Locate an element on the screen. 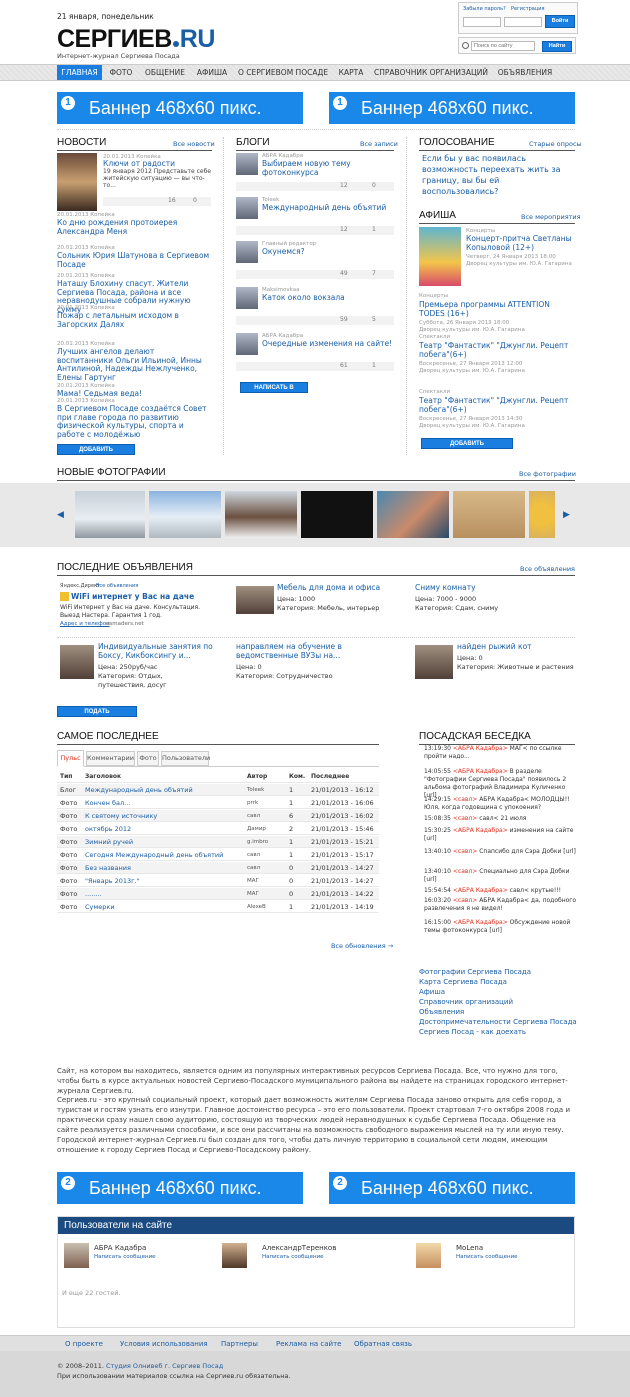  side-link: Карта Сергиева Посада is located at coordinates (463, 982).